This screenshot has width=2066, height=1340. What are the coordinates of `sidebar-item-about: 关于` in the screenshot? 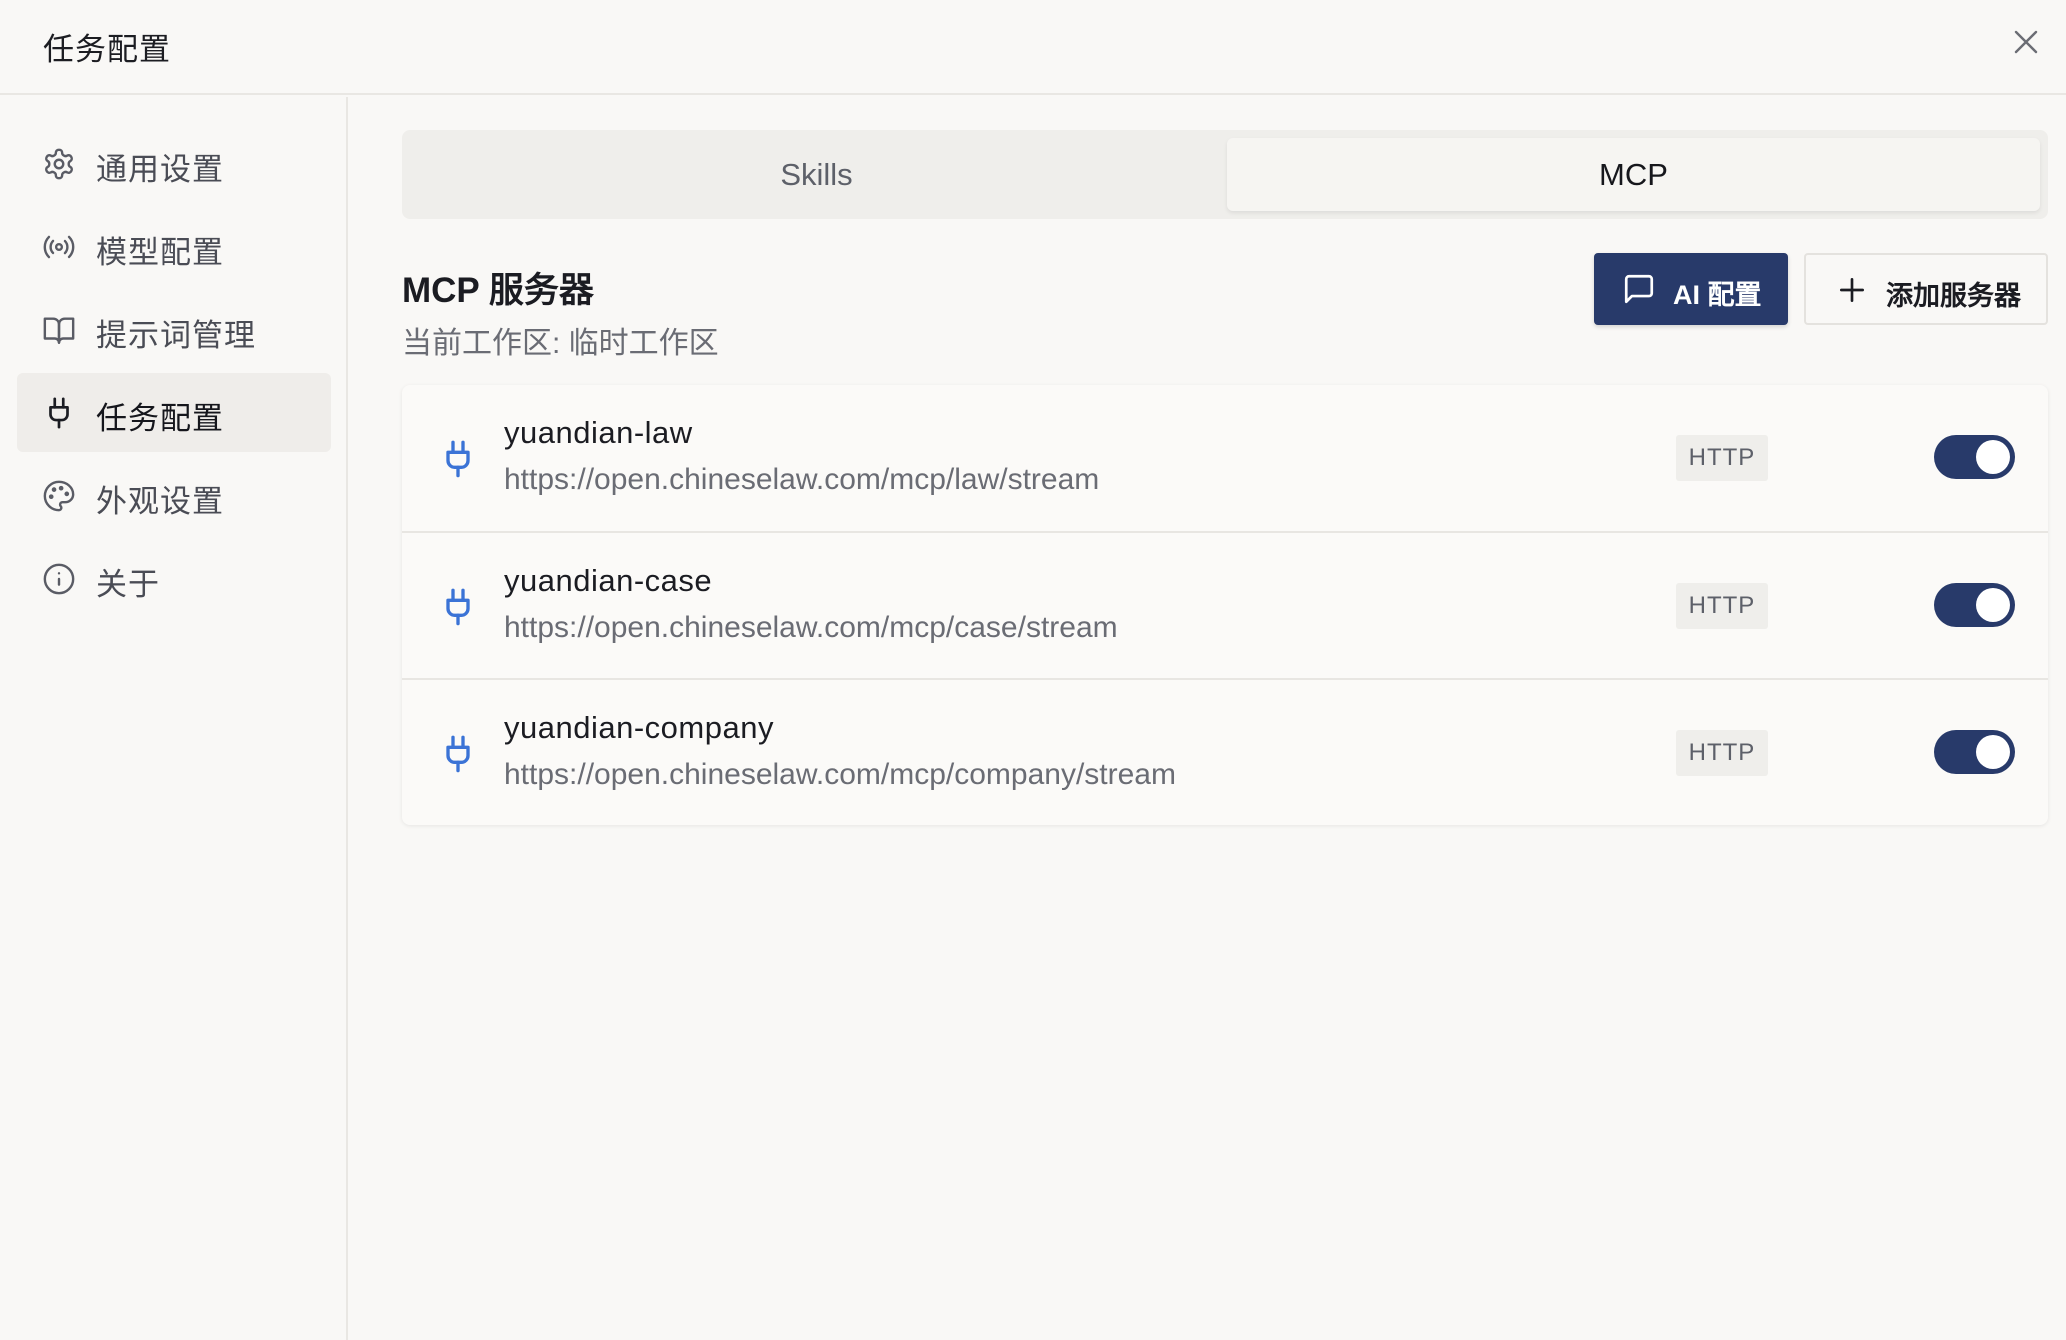 It's located at (174, 578).